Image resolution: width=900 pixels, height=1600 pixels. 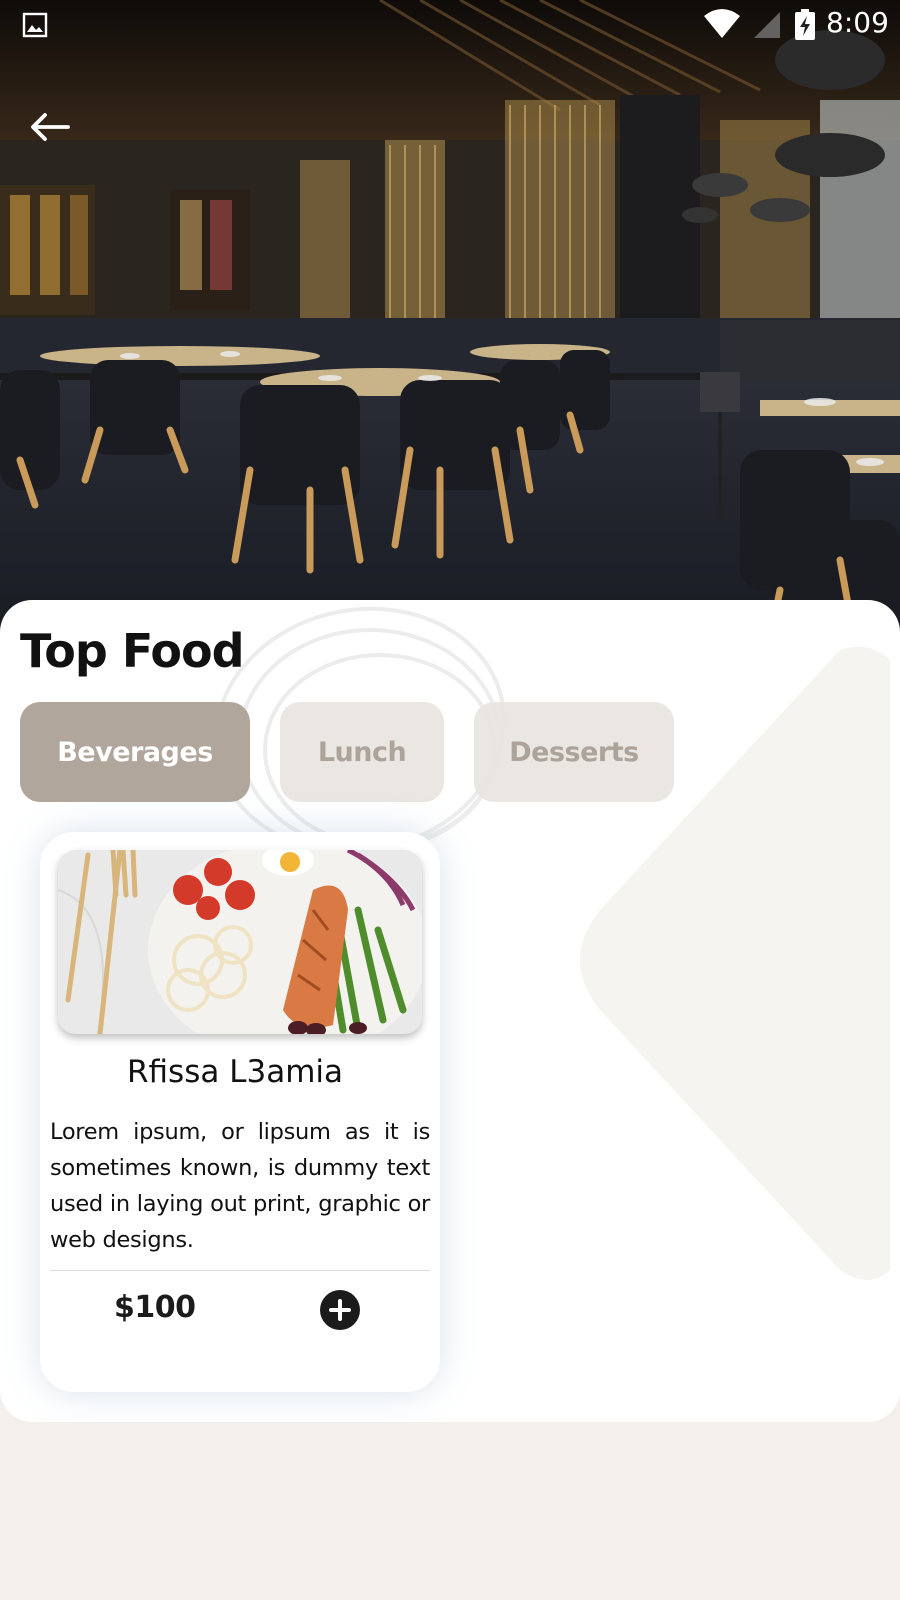 What do you see at coordinates (235, 1072) in the screenshot?
I see `food-name: Rfissa L3amia` at bounding box center [235, 1072].